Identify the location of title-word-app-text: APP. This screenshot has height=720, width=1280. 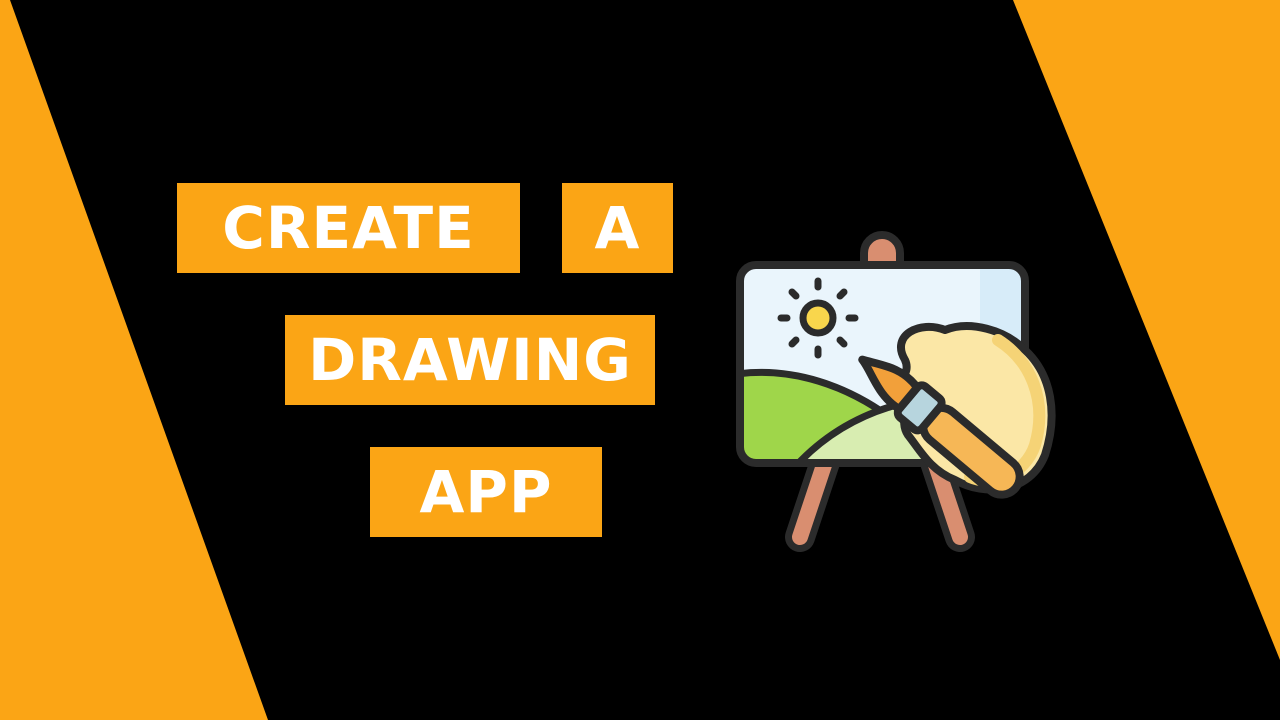
(486, 492).